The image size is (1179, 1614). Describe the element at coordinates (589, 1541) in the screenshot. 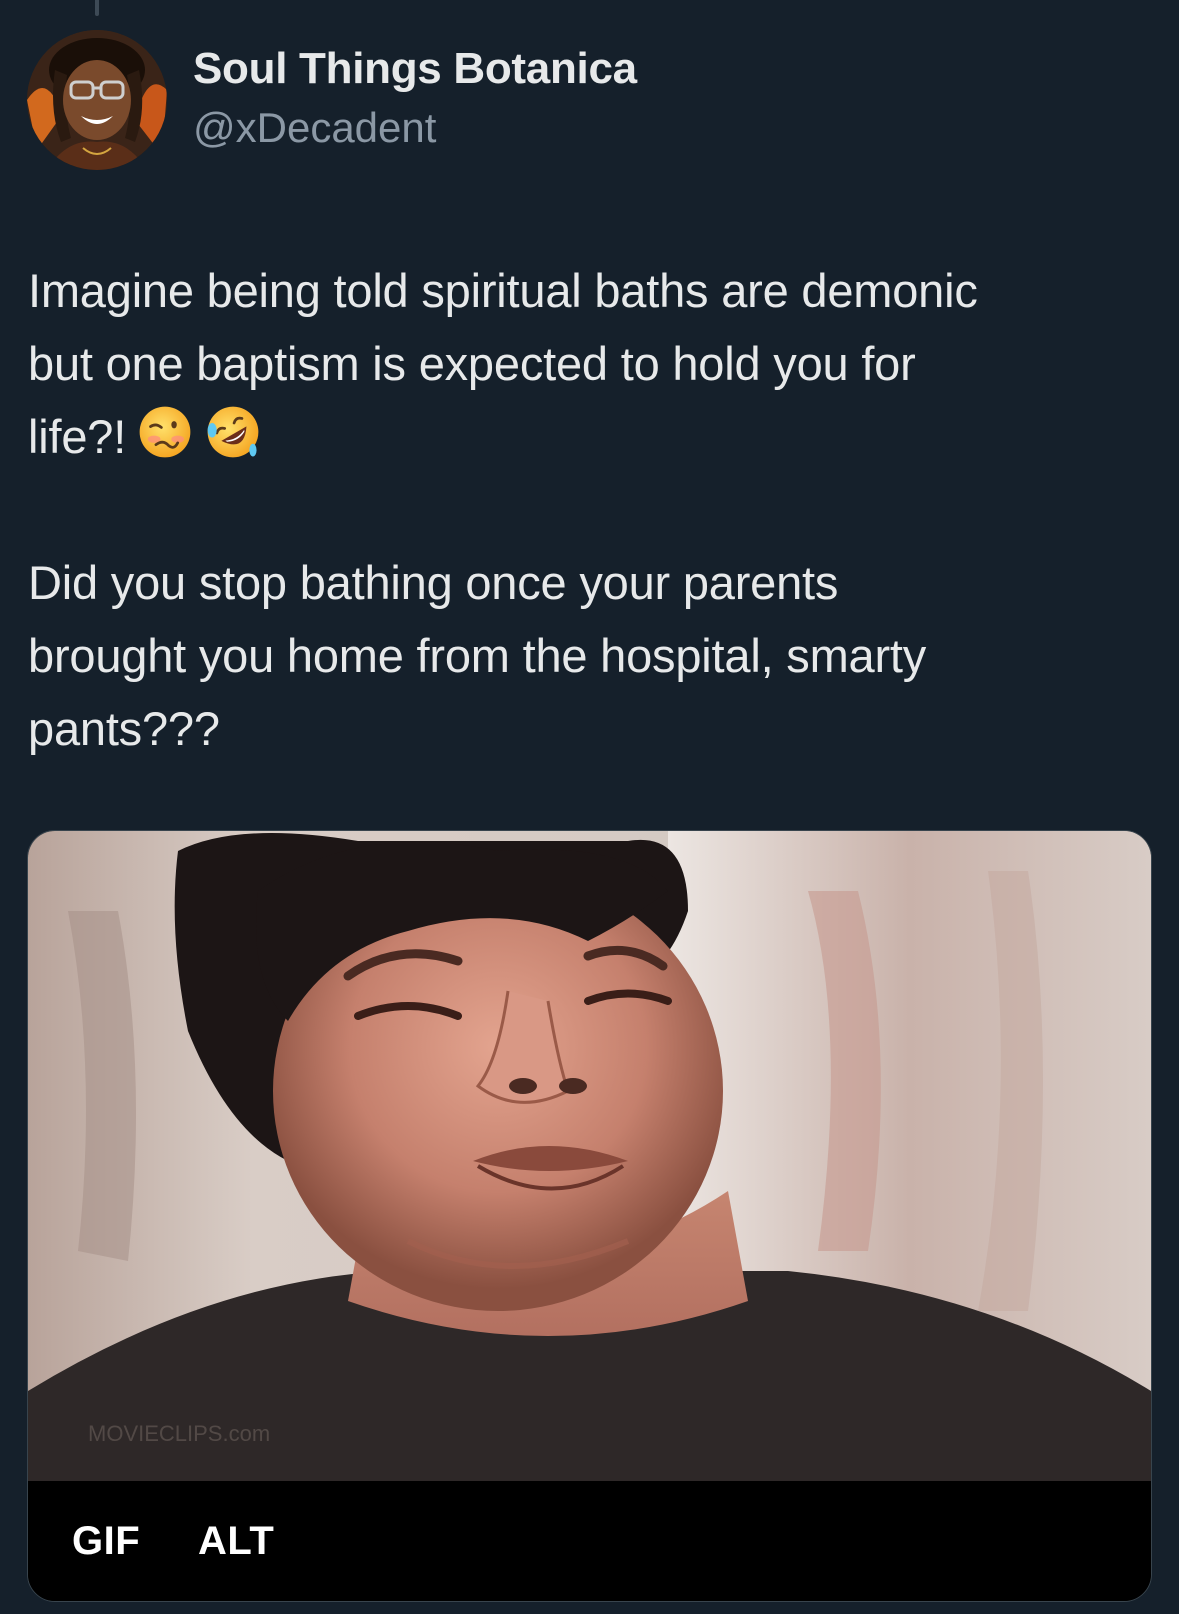

I see `gif-controls-bar: GIF ALT` at that location.